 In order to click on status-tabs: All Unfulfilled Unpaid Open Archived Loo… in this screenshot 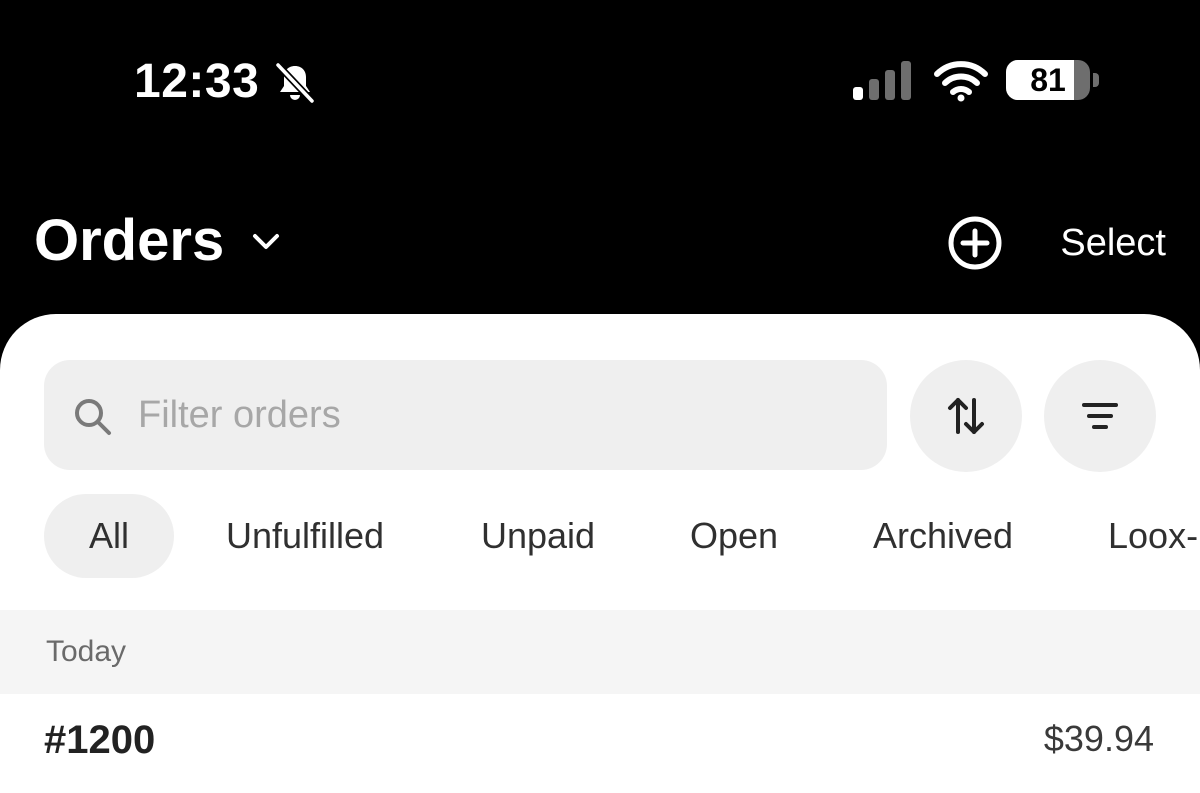, I will do `click(600, 536)`.